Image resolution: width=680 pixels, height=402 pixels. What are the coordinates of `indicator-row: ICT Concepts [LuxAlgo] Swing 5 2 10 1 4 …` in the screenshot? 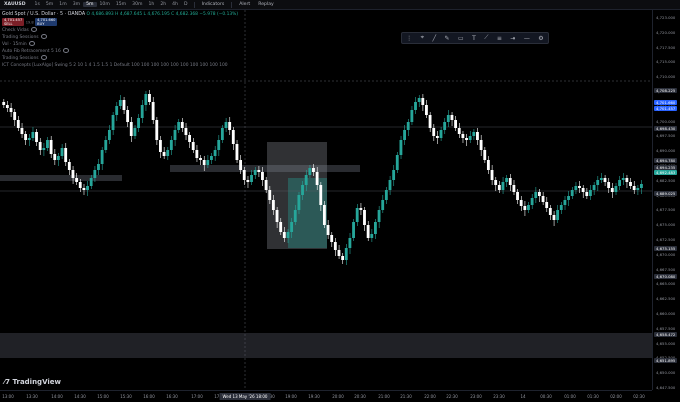 It's located at (120, 65).